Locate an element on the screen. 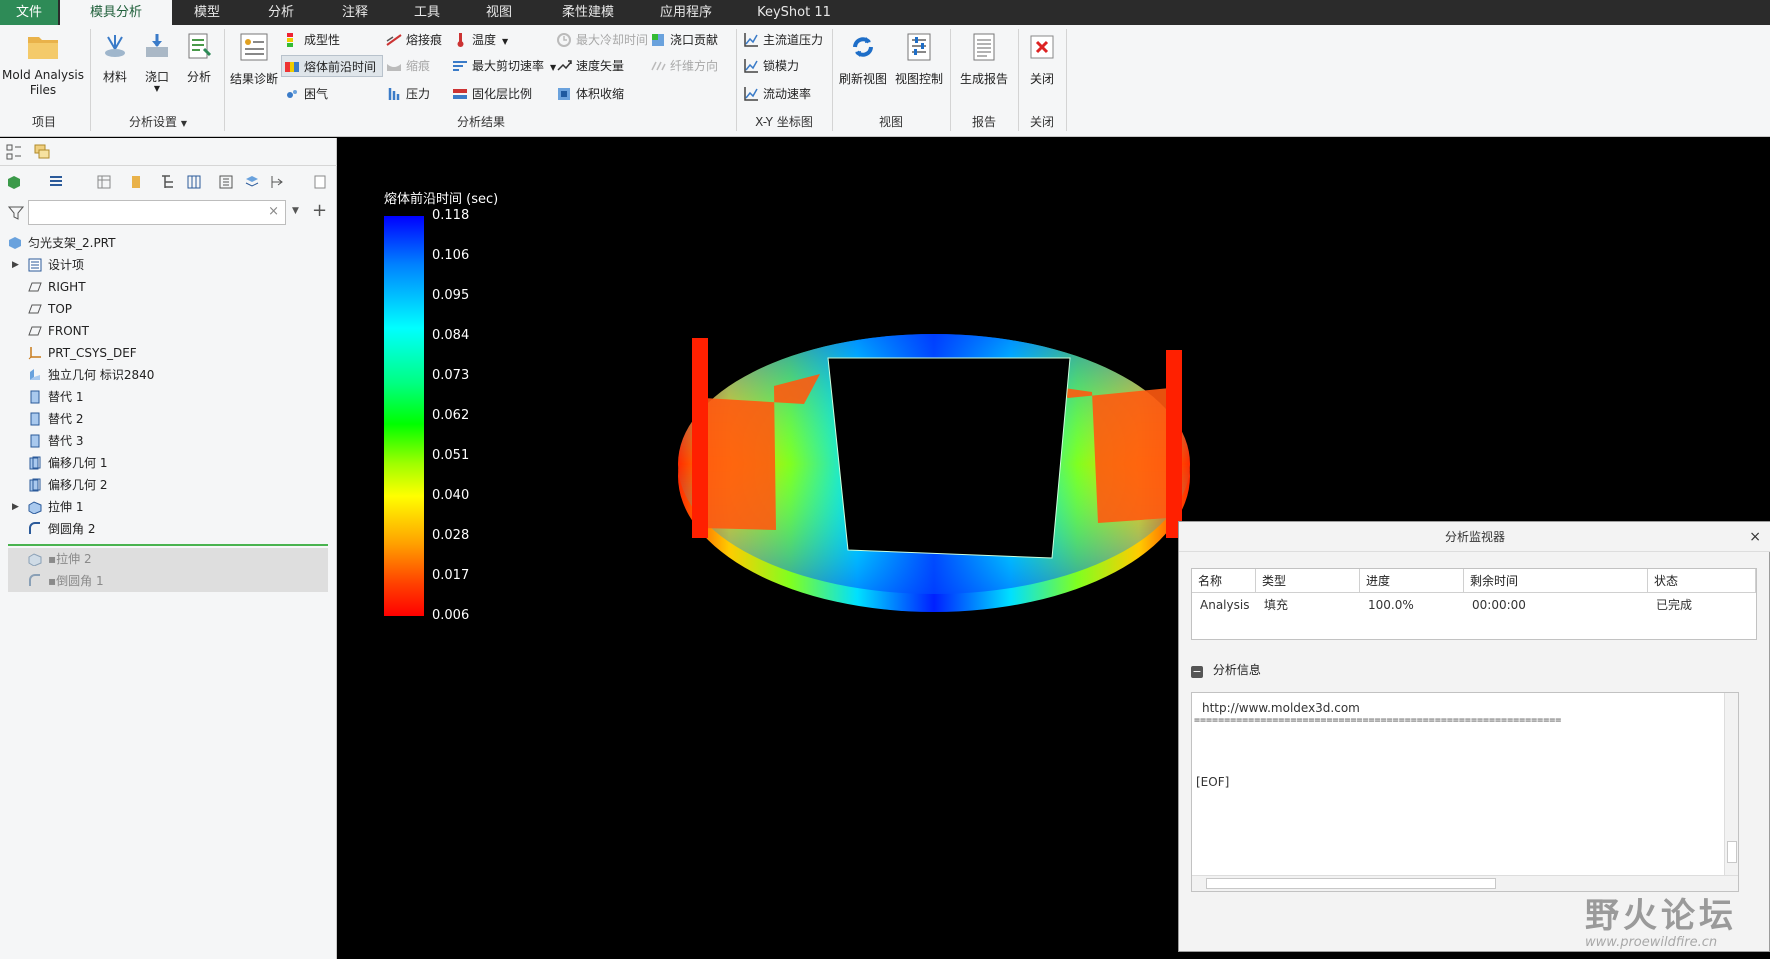 This screenshot has height=959, width=1770. max-shear-rate-button: 最大剪切速率 ▼ is located at coordinates (503, 66).